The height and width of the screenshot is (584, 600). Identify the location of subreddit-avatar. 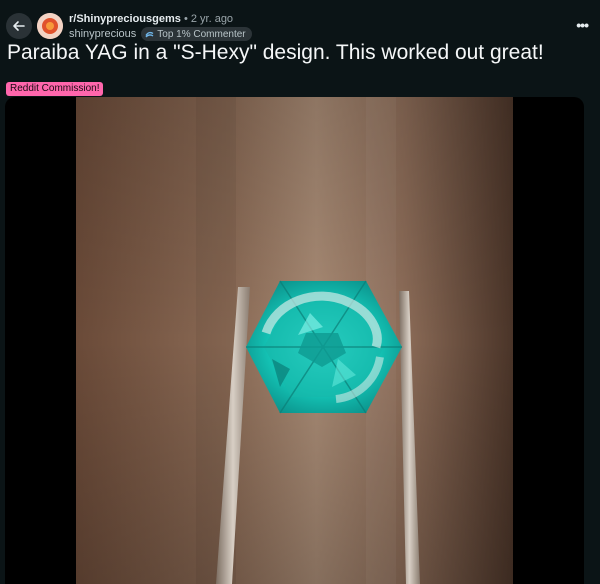
(50, 26).